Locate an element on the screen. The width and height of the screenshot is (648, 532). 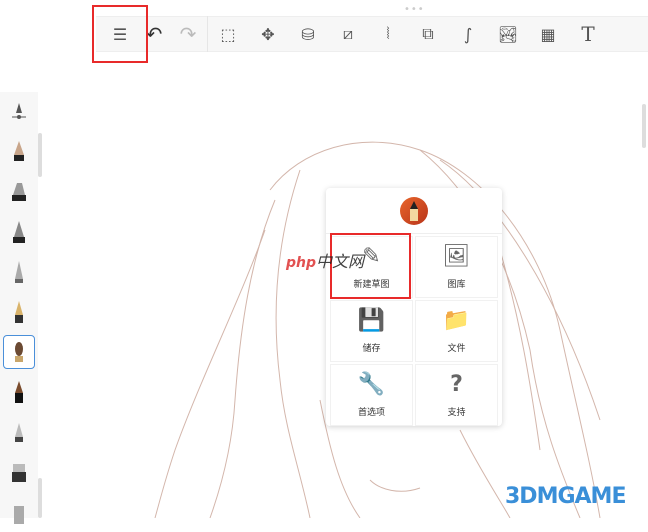
undo-icon: ↶ is located at coordinates (154, 34).